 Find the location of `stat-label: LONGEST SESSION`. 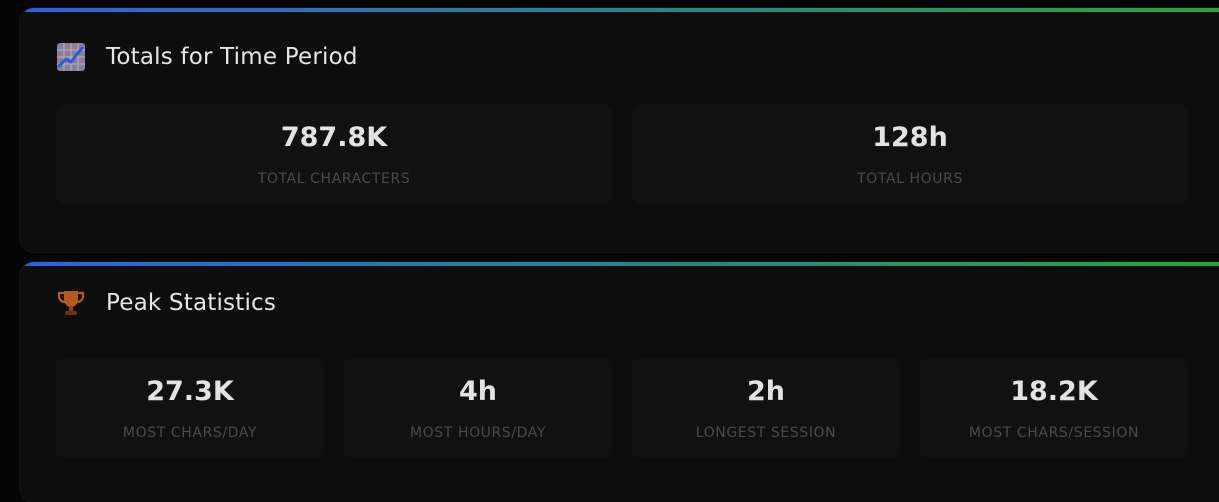

stat-label: LONGEST SESSION is located at coordinates (766, 433).